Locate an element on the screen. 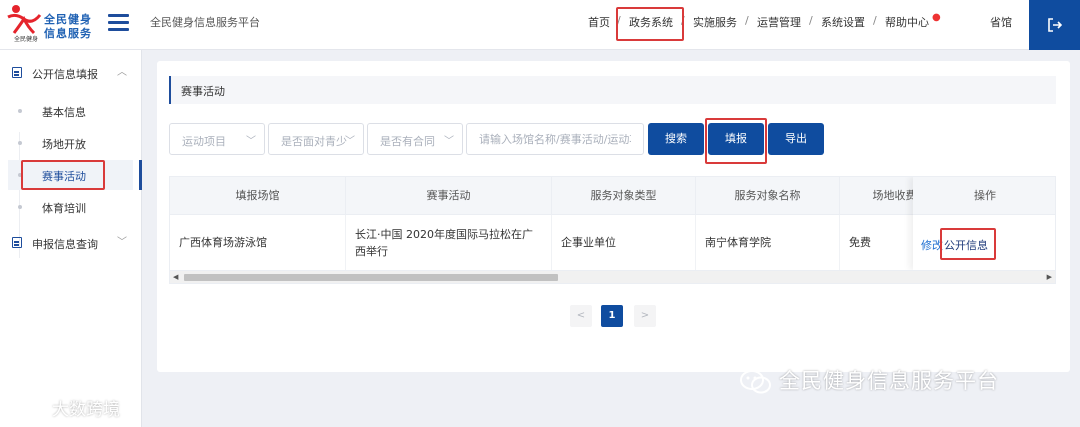 This screenshot has height=427, width=1080. brand-logo-icon is located at coordinates (29, 404).